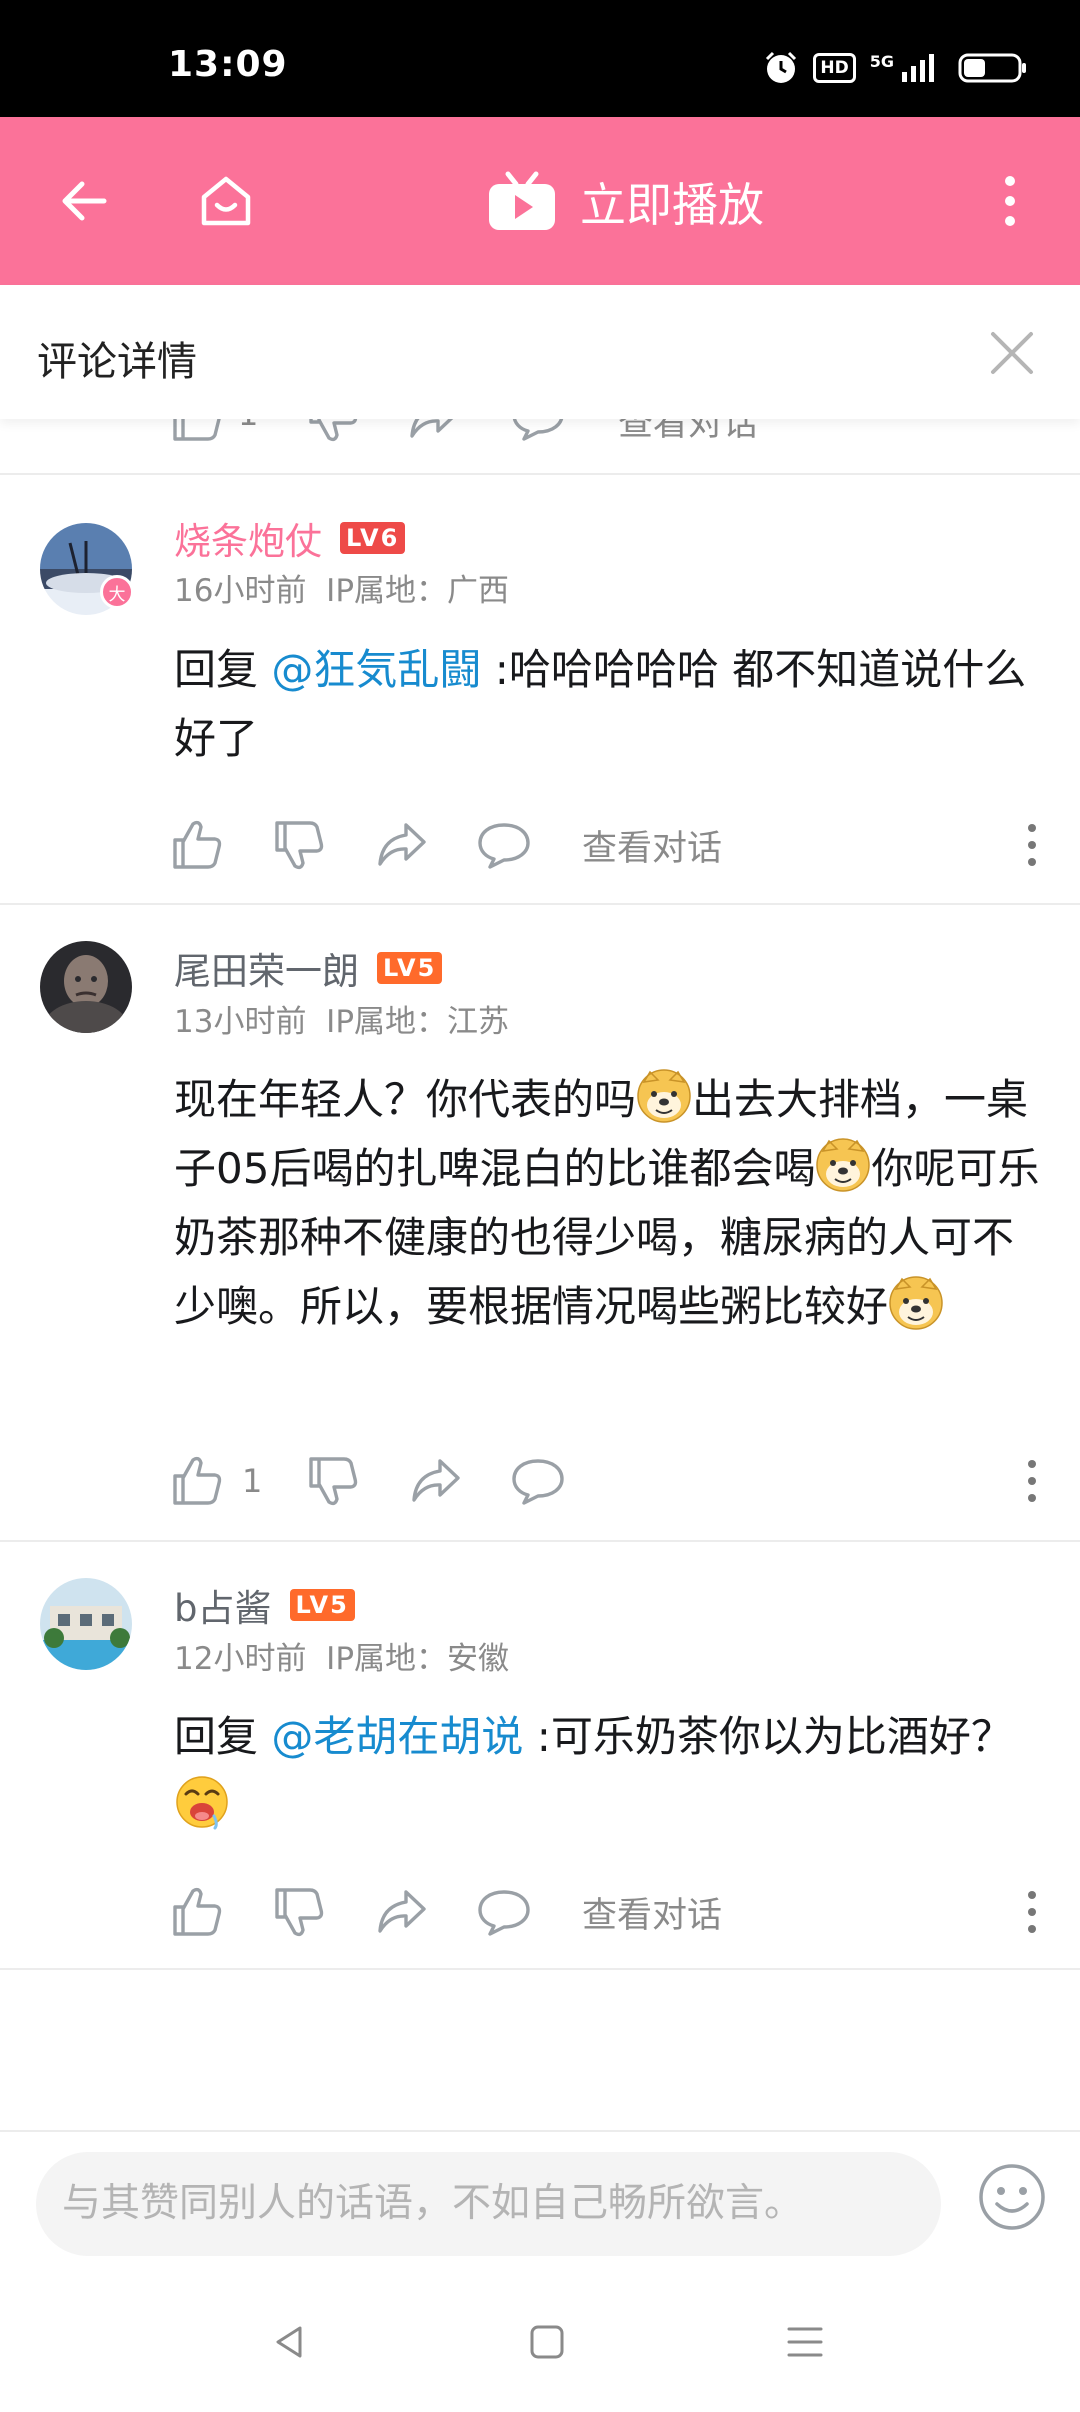  What do you see at coordinates (228, 64) in the screenshot?
I see `status-time: 13:09` at bounding box center [228, 64].